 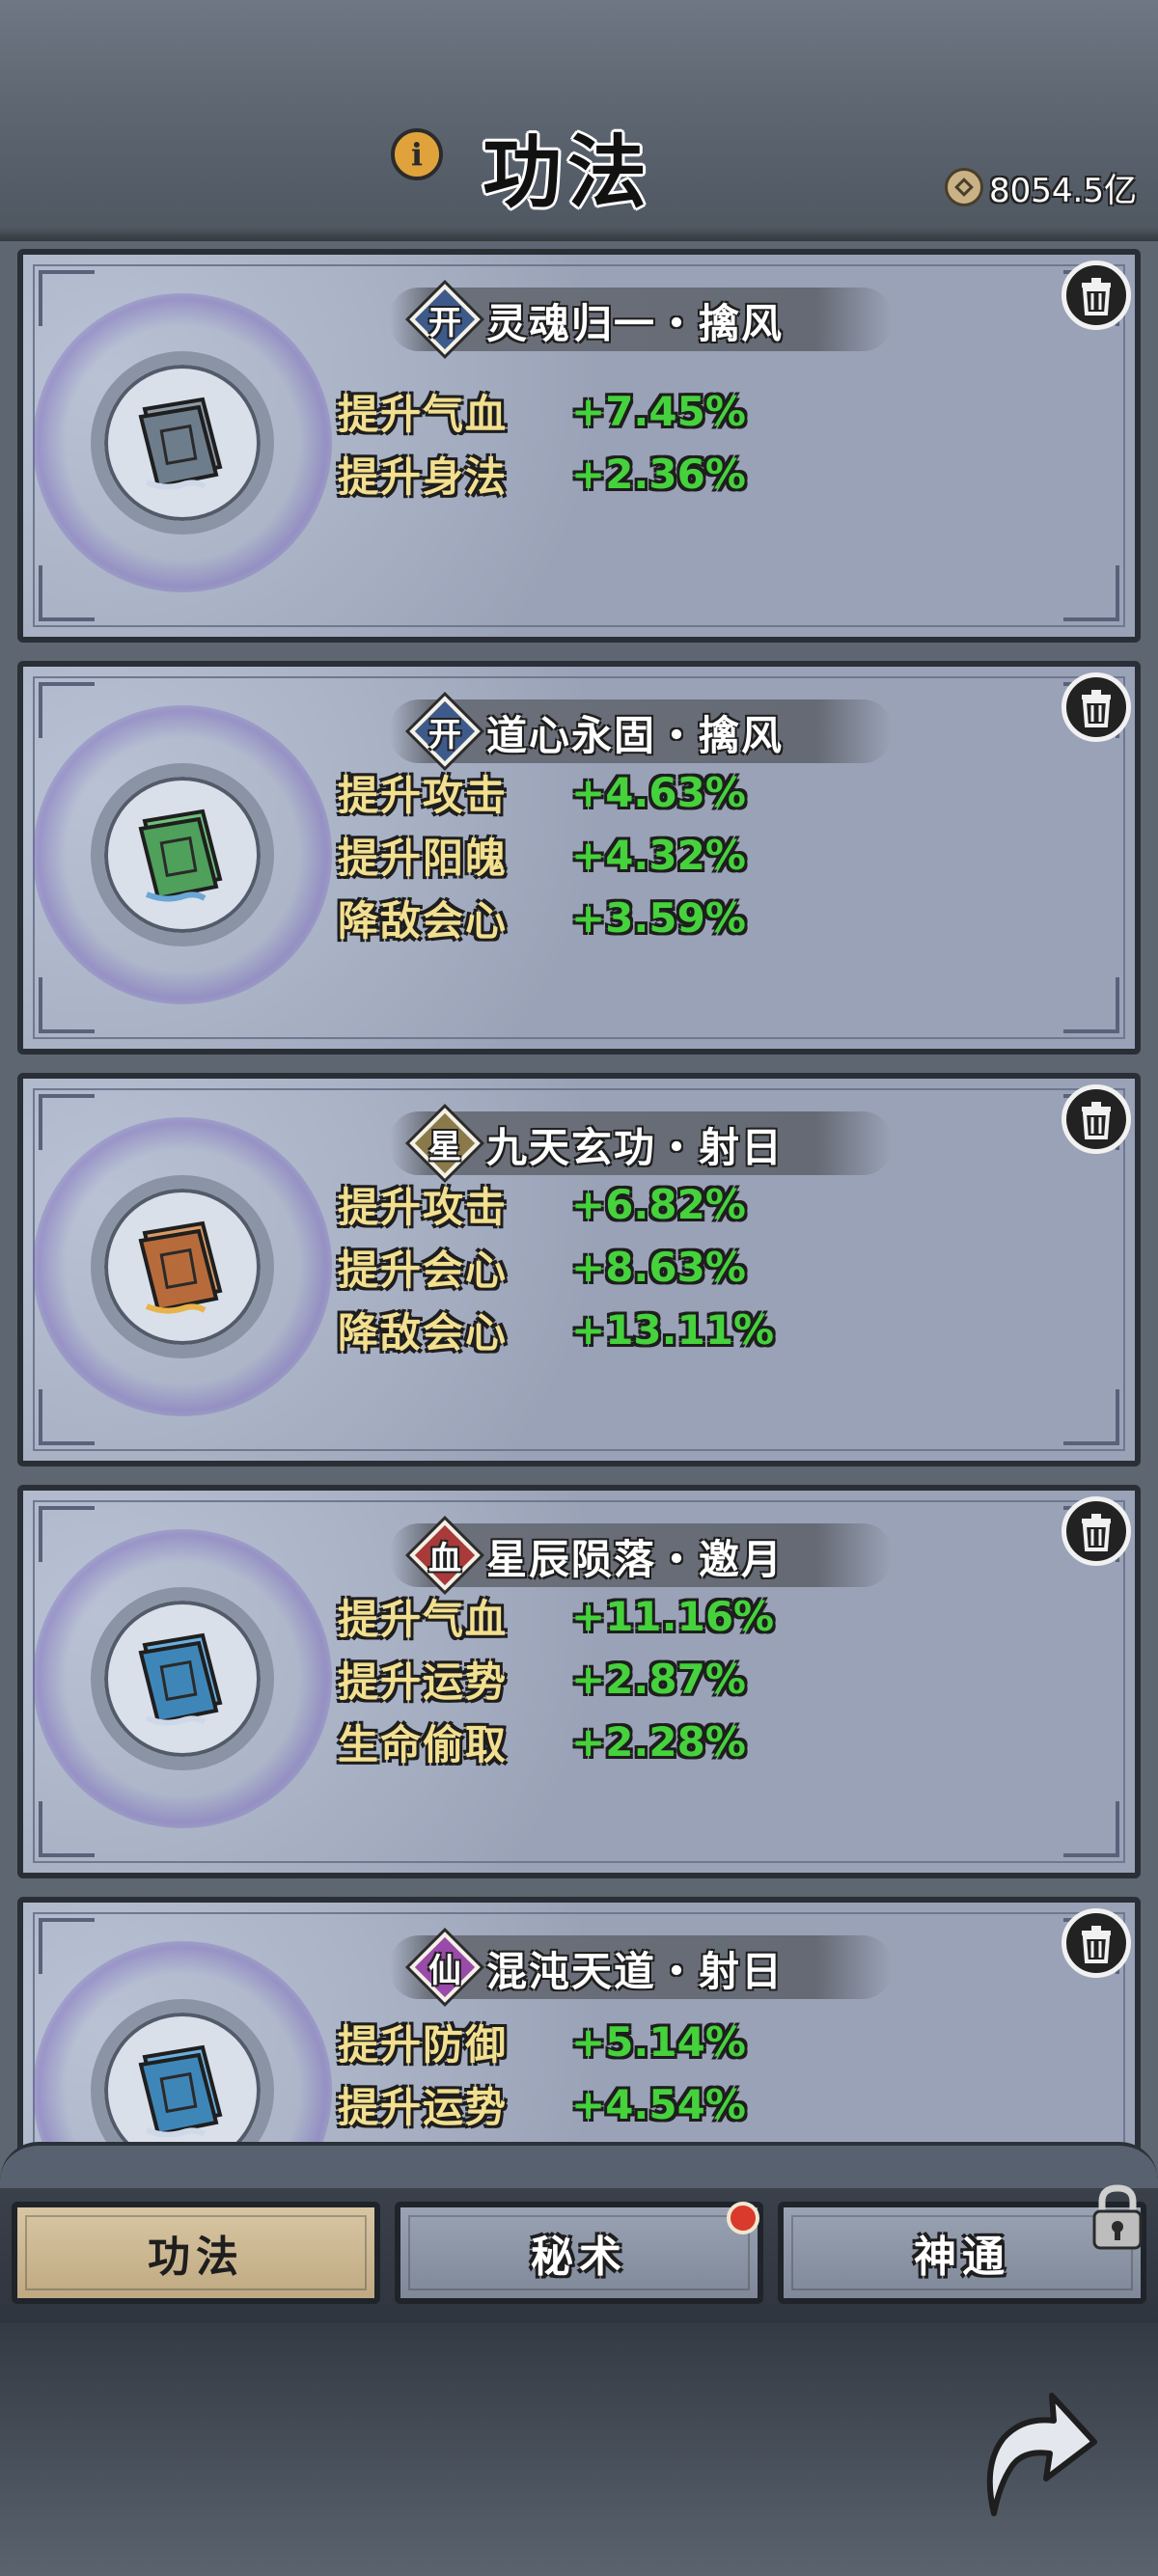 I want to click on stat-list: 提升防御 +5.14% 提升运势 +4.54%, so click(x=542, y=2073).